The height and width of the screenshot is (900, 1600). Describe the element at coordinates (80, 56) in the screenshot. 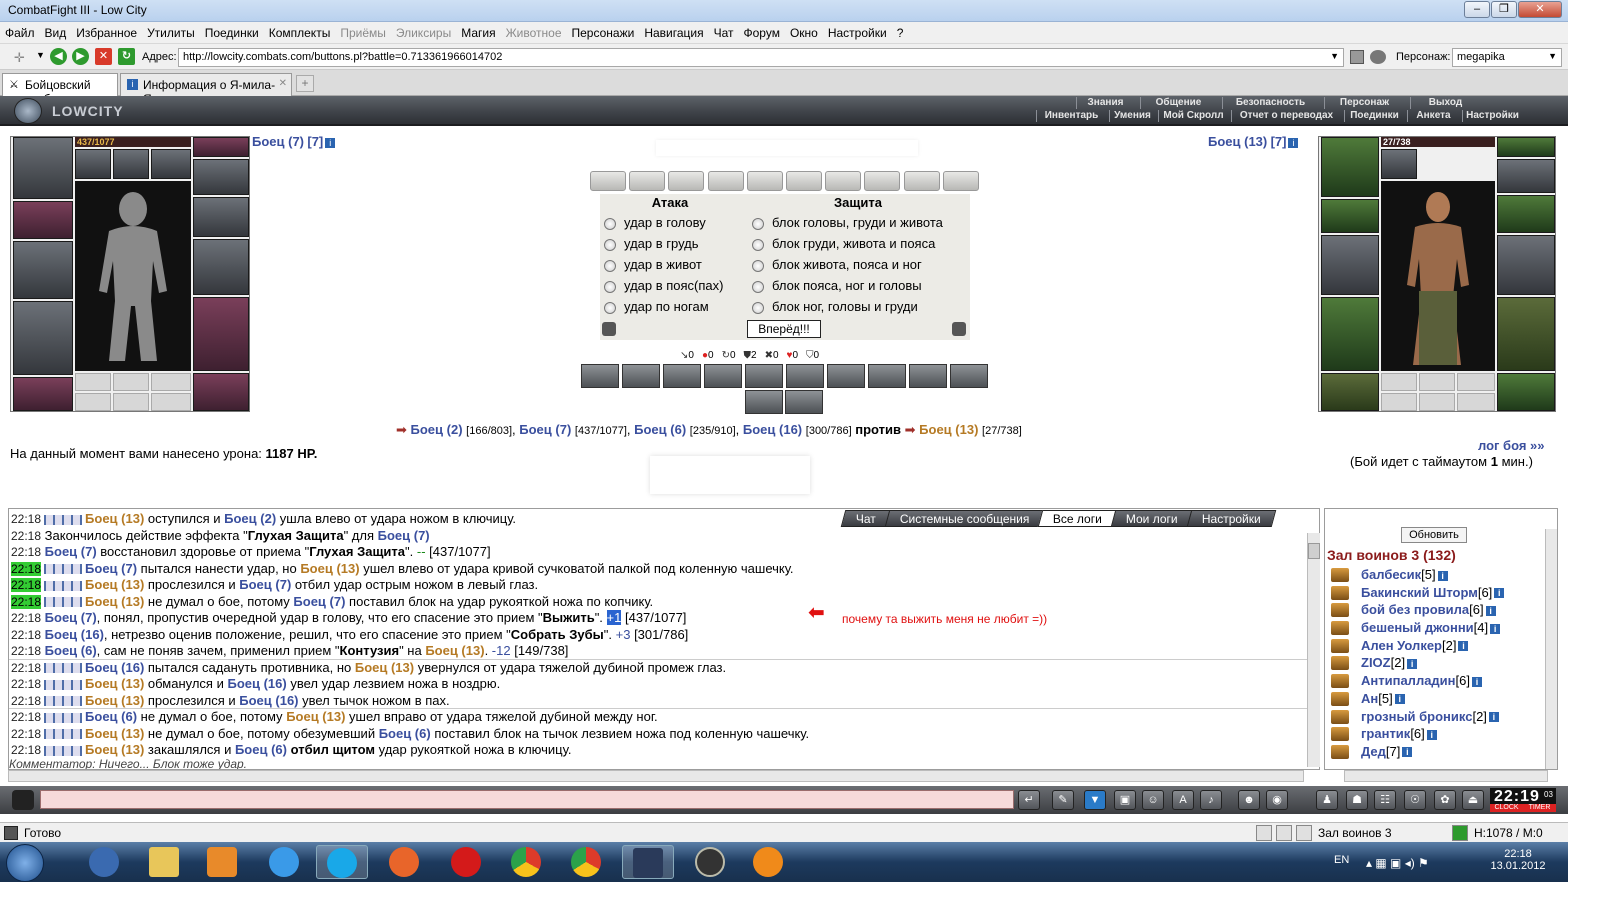

I see `forward-icon: ▶` at that location.